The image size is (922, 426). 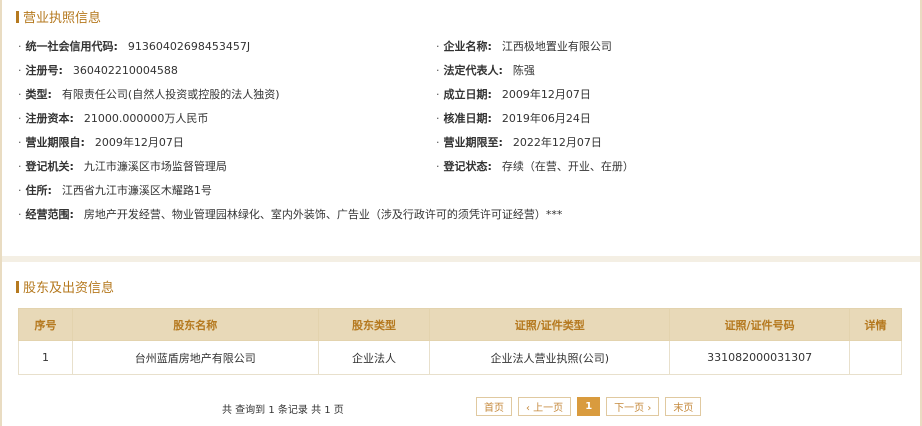 I want to click on field-approved: · 核准日期: 2019年06月24日, so click(x=513, y=118).